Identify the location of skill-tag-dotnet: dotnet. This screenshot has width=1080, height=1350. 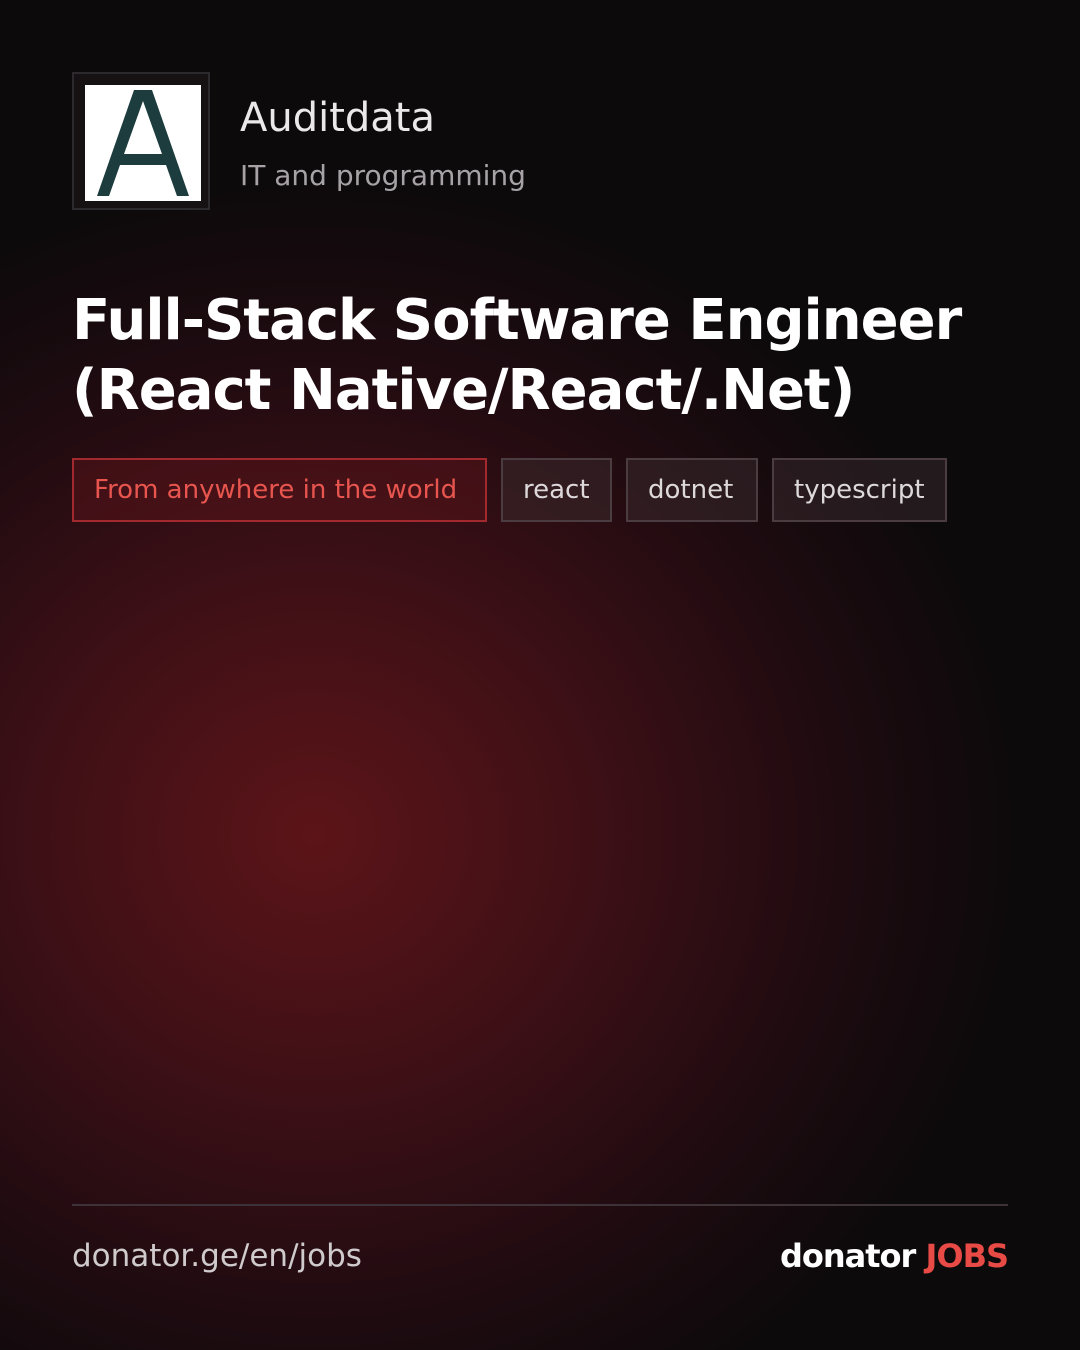
(692, 490).